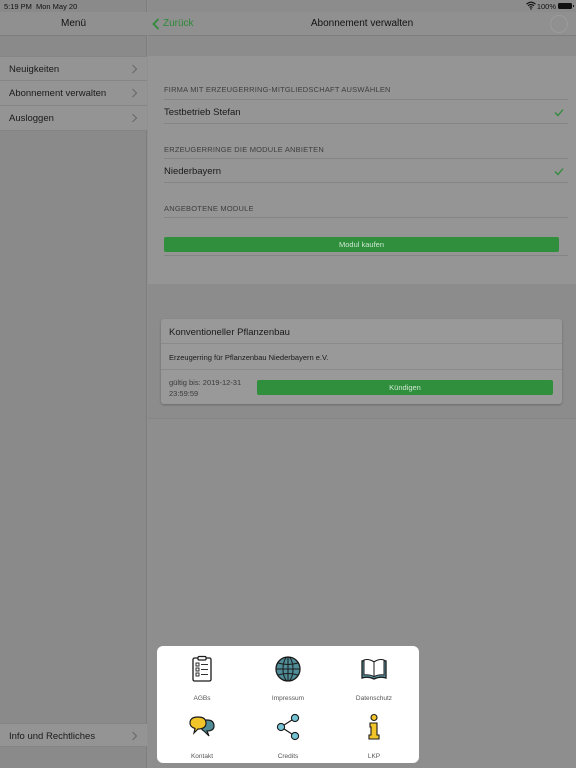 The image size is (576, 768). Describe the element at coordinates (229, 332) in the screenshot. I see `subscription-title: Konventioneller Pflanzenbau` at that location.